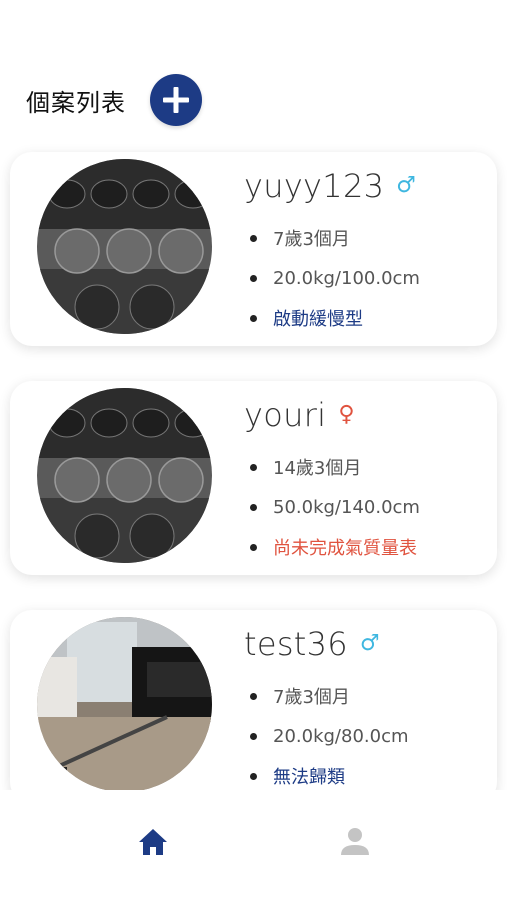 Image resolution: width=507 pixels, height=900 pixels. I want to click on header: 個案列表, so click(114, 100).